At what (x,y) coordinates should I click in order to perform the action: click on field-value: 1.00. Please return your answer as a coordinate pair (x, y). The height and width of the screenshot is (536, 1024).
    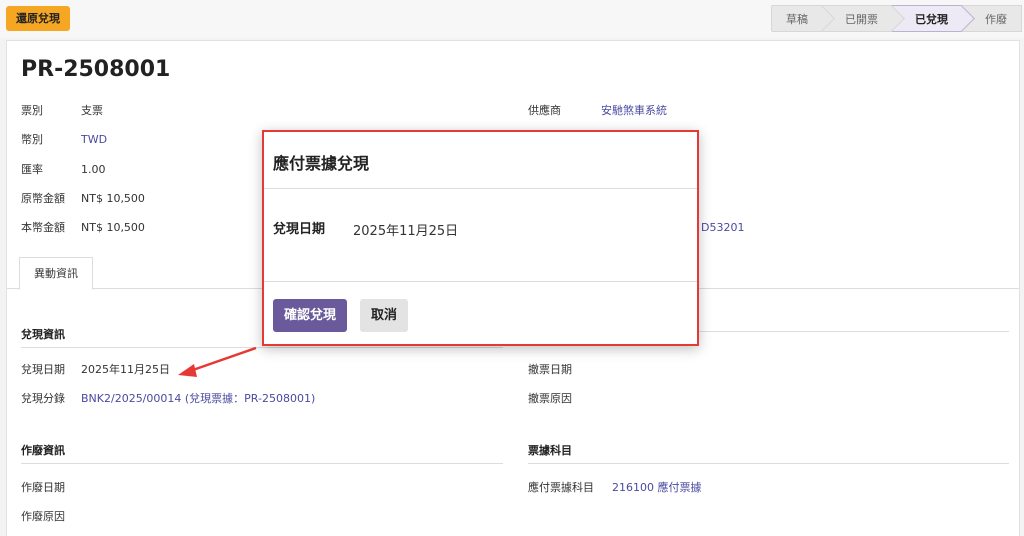
    Looking at the image, I should click on (93, 169).